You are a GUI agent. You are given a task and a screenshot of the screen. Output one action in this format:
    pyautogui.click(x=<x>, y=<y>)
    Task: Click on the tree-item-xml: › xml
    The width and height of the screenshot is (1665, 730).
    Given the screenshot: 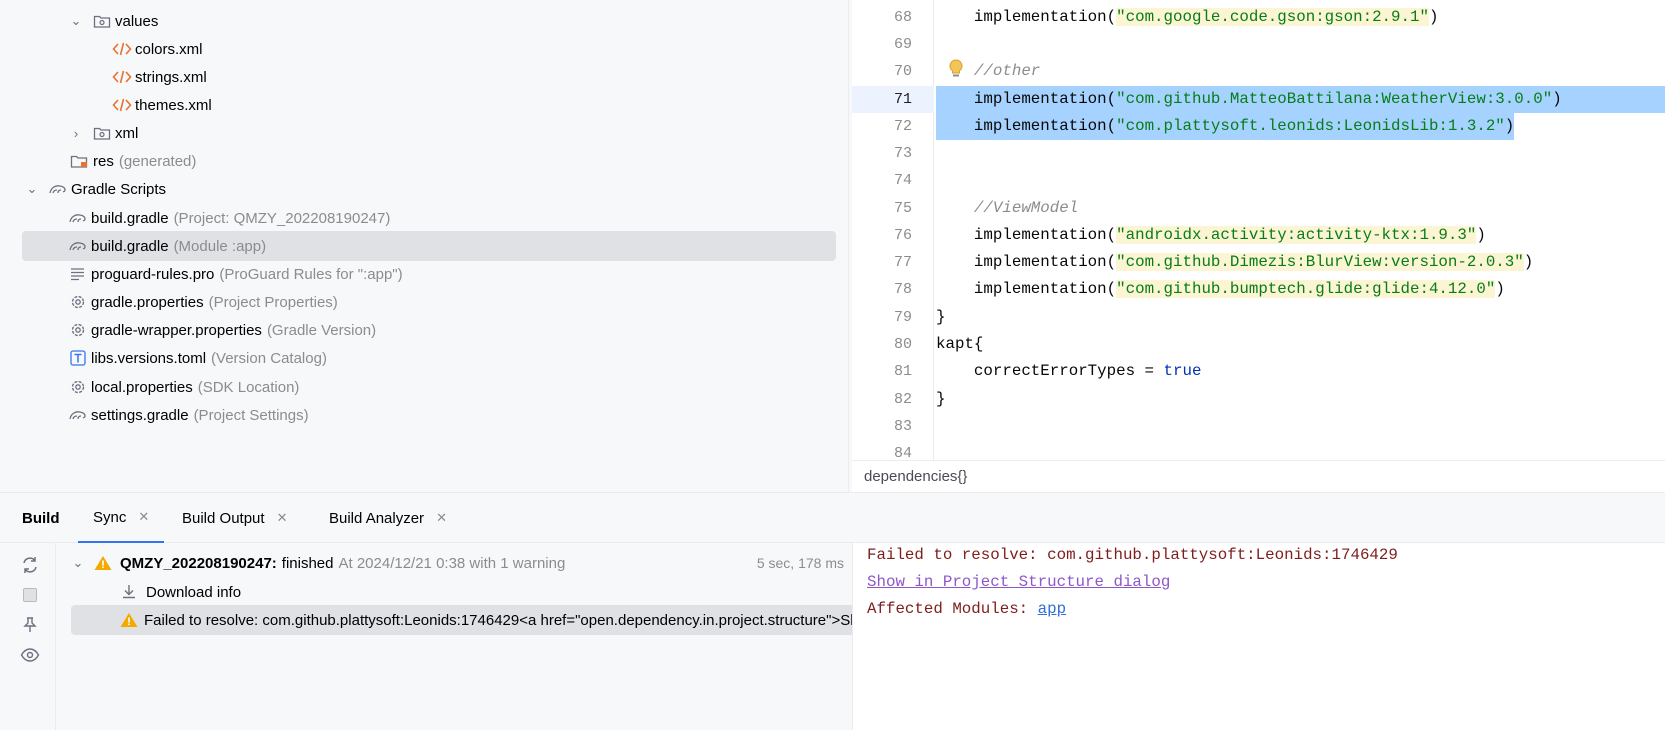 What is the action you would take?
    pyautogui.click(x=429, y=133)
    